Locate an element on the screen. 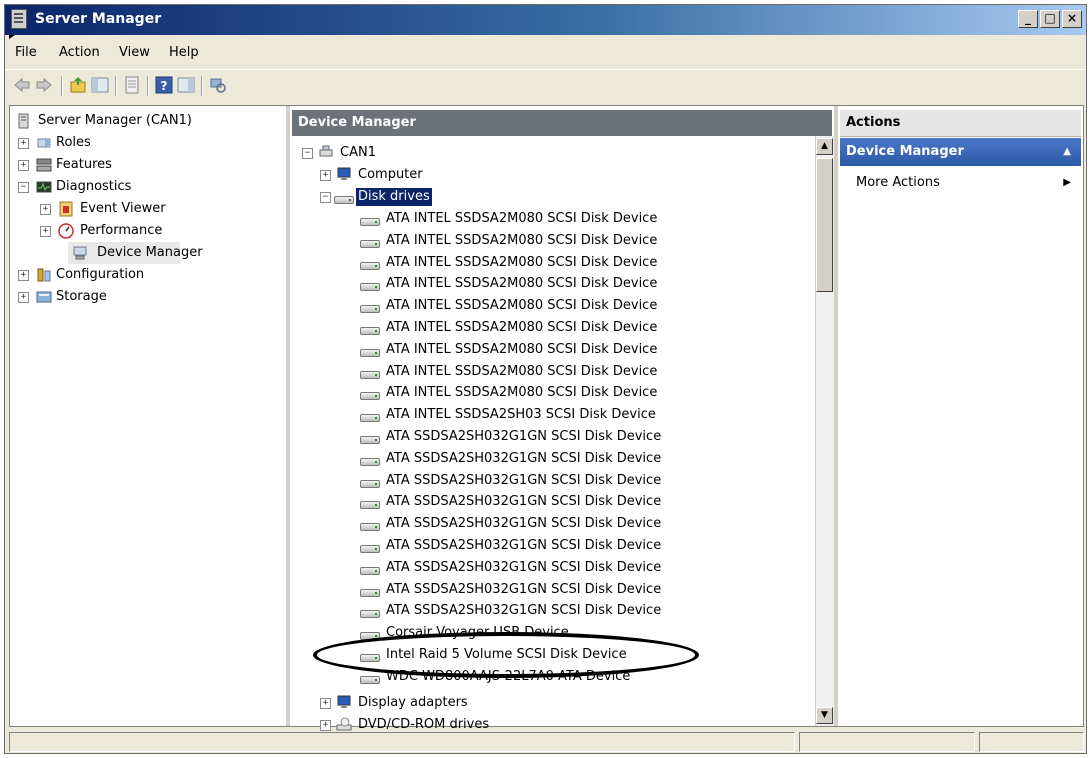 Image resolution: width=1091 pixels, height=758 pixels. scroll-up-button: ▲ is located at coordinates (824, 146).